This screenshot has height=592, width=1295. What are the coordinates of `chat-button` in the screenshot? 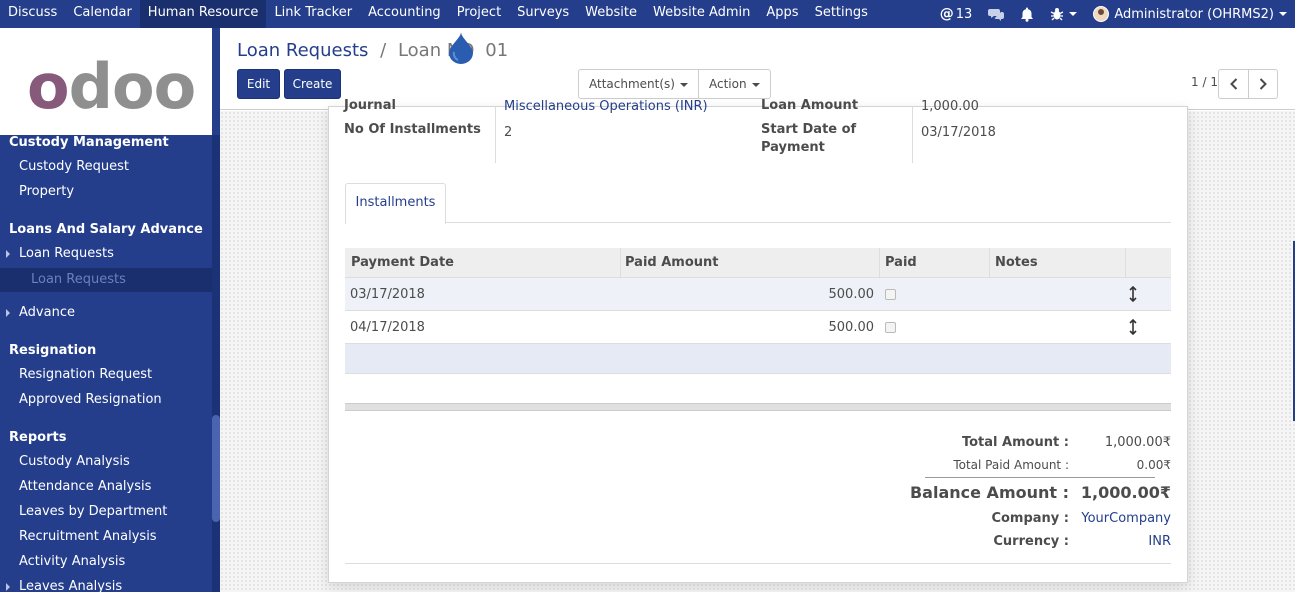 It's located at (996, 14).